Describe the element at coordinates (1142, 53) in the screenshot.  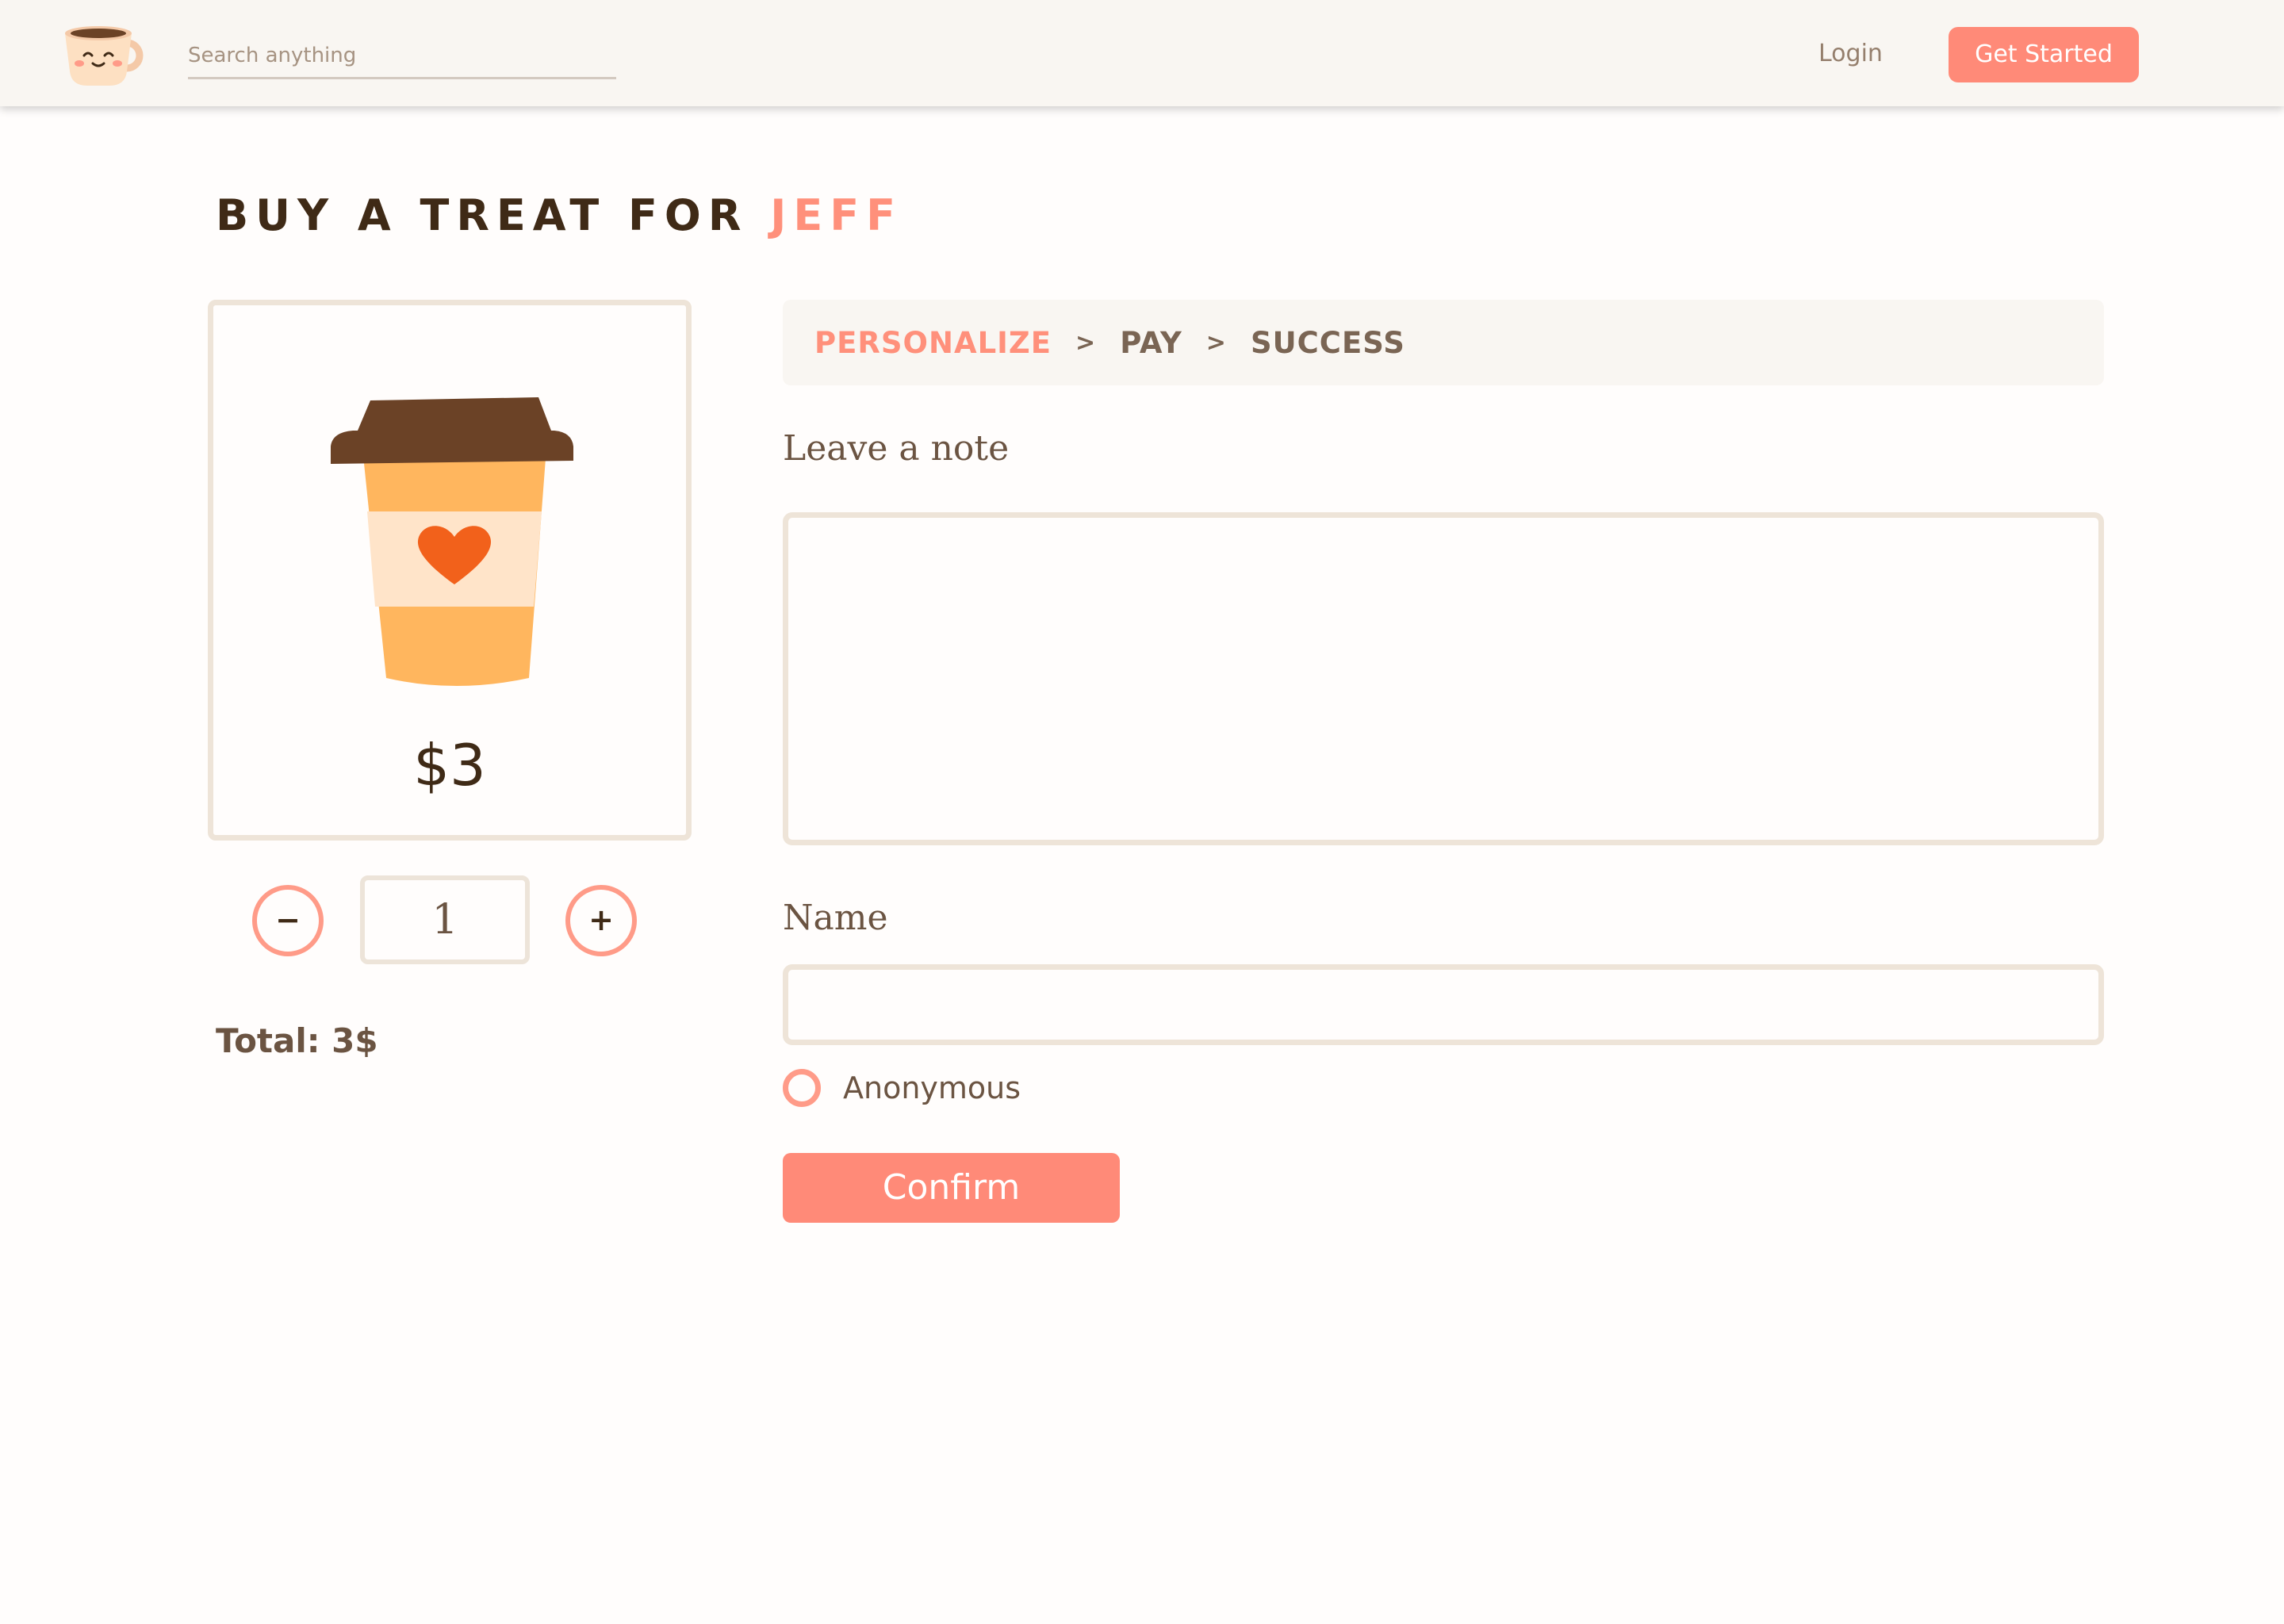
I see `top-navigation-bar: Login Get Started` at that location.